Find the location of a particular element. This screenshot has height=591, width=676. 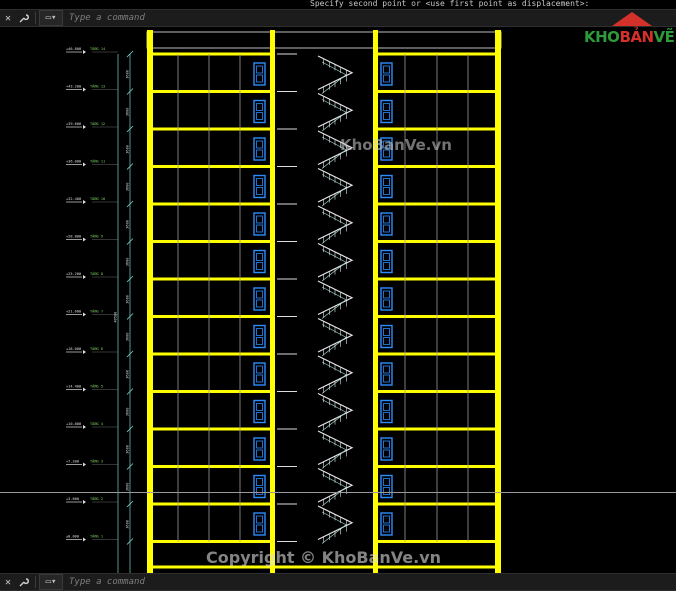

elevation-label: +10.800 is located at coordinates (73, 424).